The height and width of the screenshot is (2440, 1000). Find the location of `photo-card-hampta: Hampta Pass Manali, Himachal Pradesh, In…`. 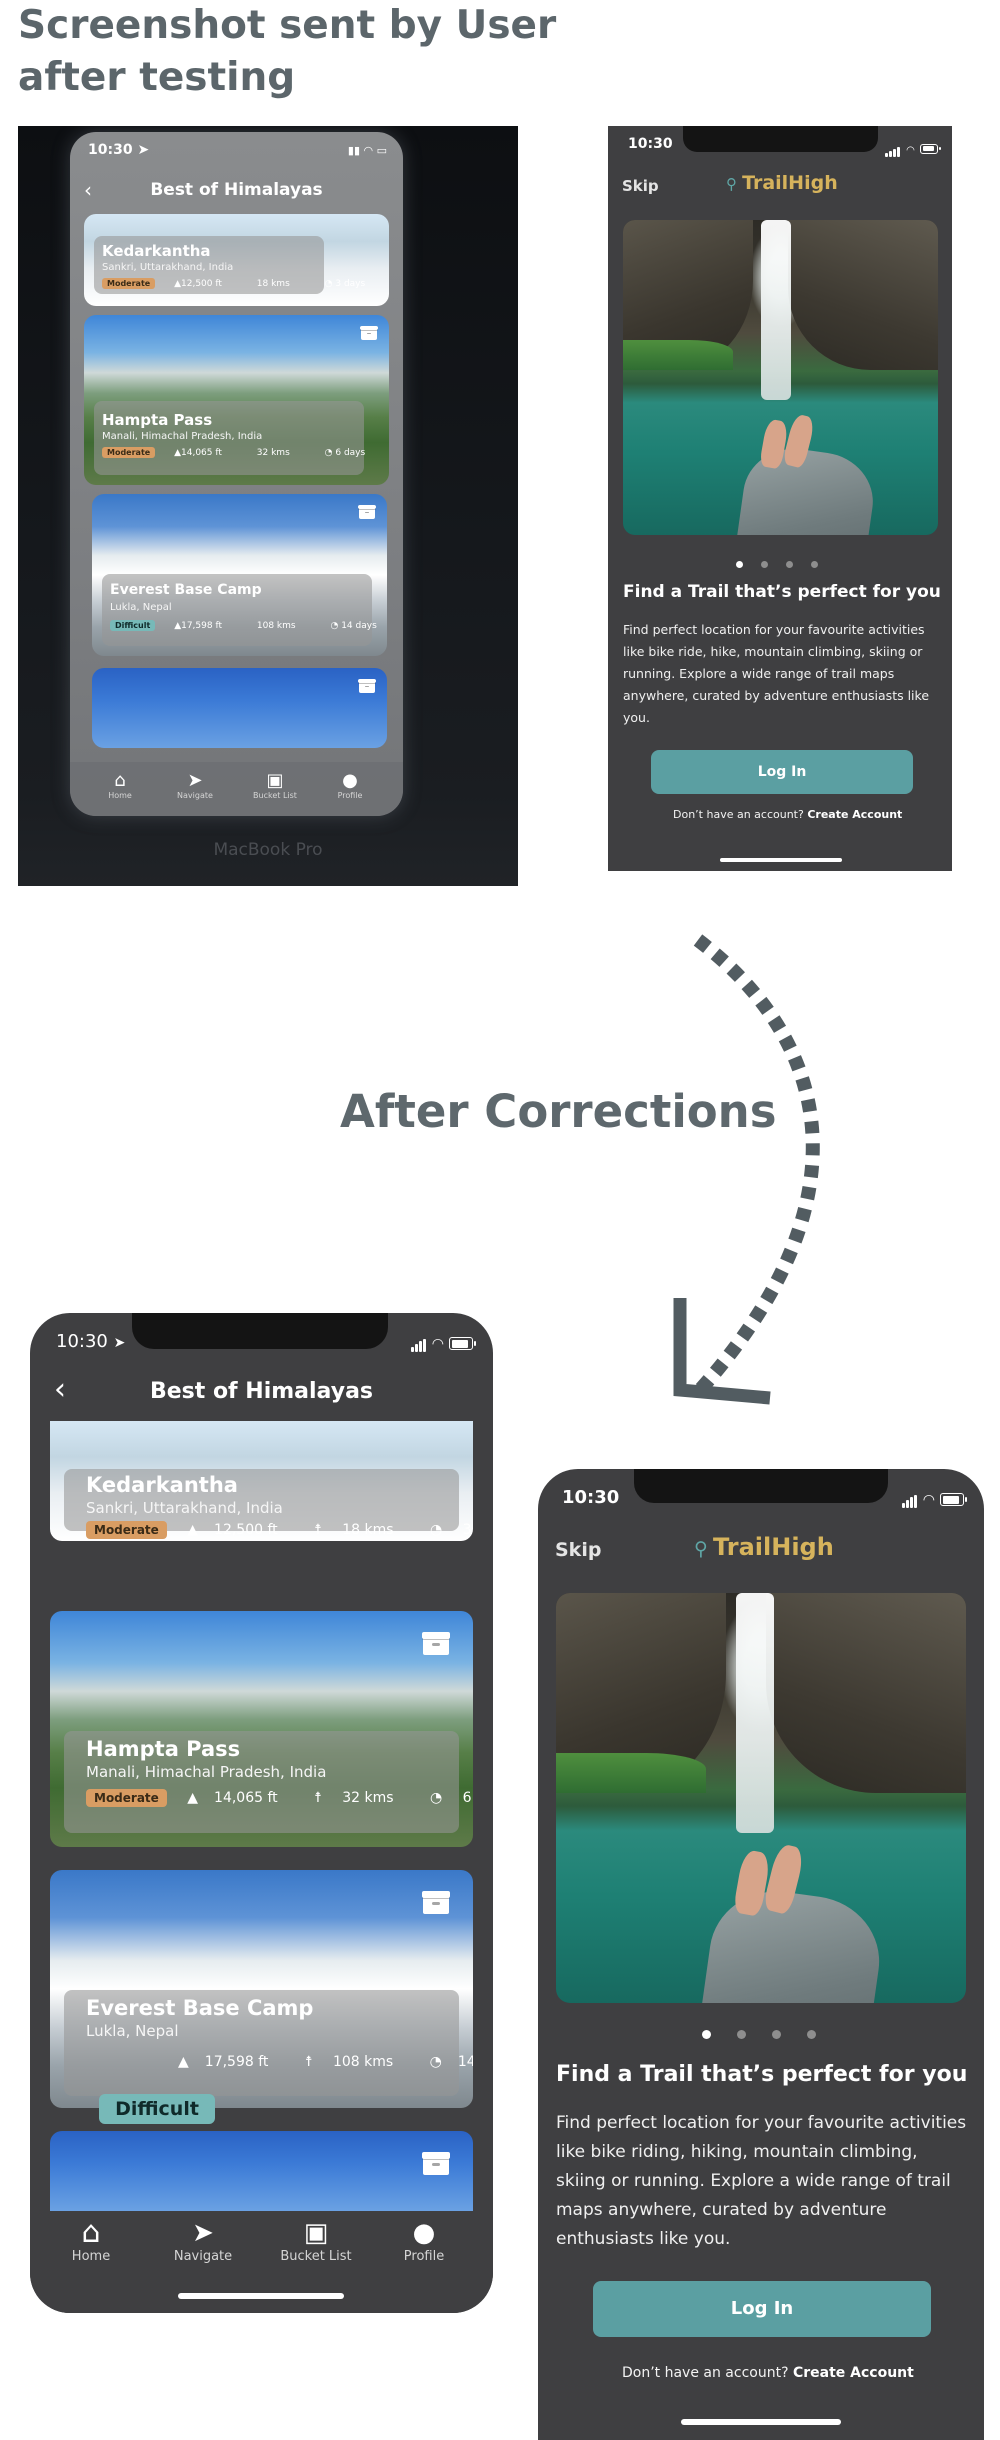

photo-card-hampta: Hampta Pass Manali, Himachal Pradesh, In… is located at coordinates (236, 400).